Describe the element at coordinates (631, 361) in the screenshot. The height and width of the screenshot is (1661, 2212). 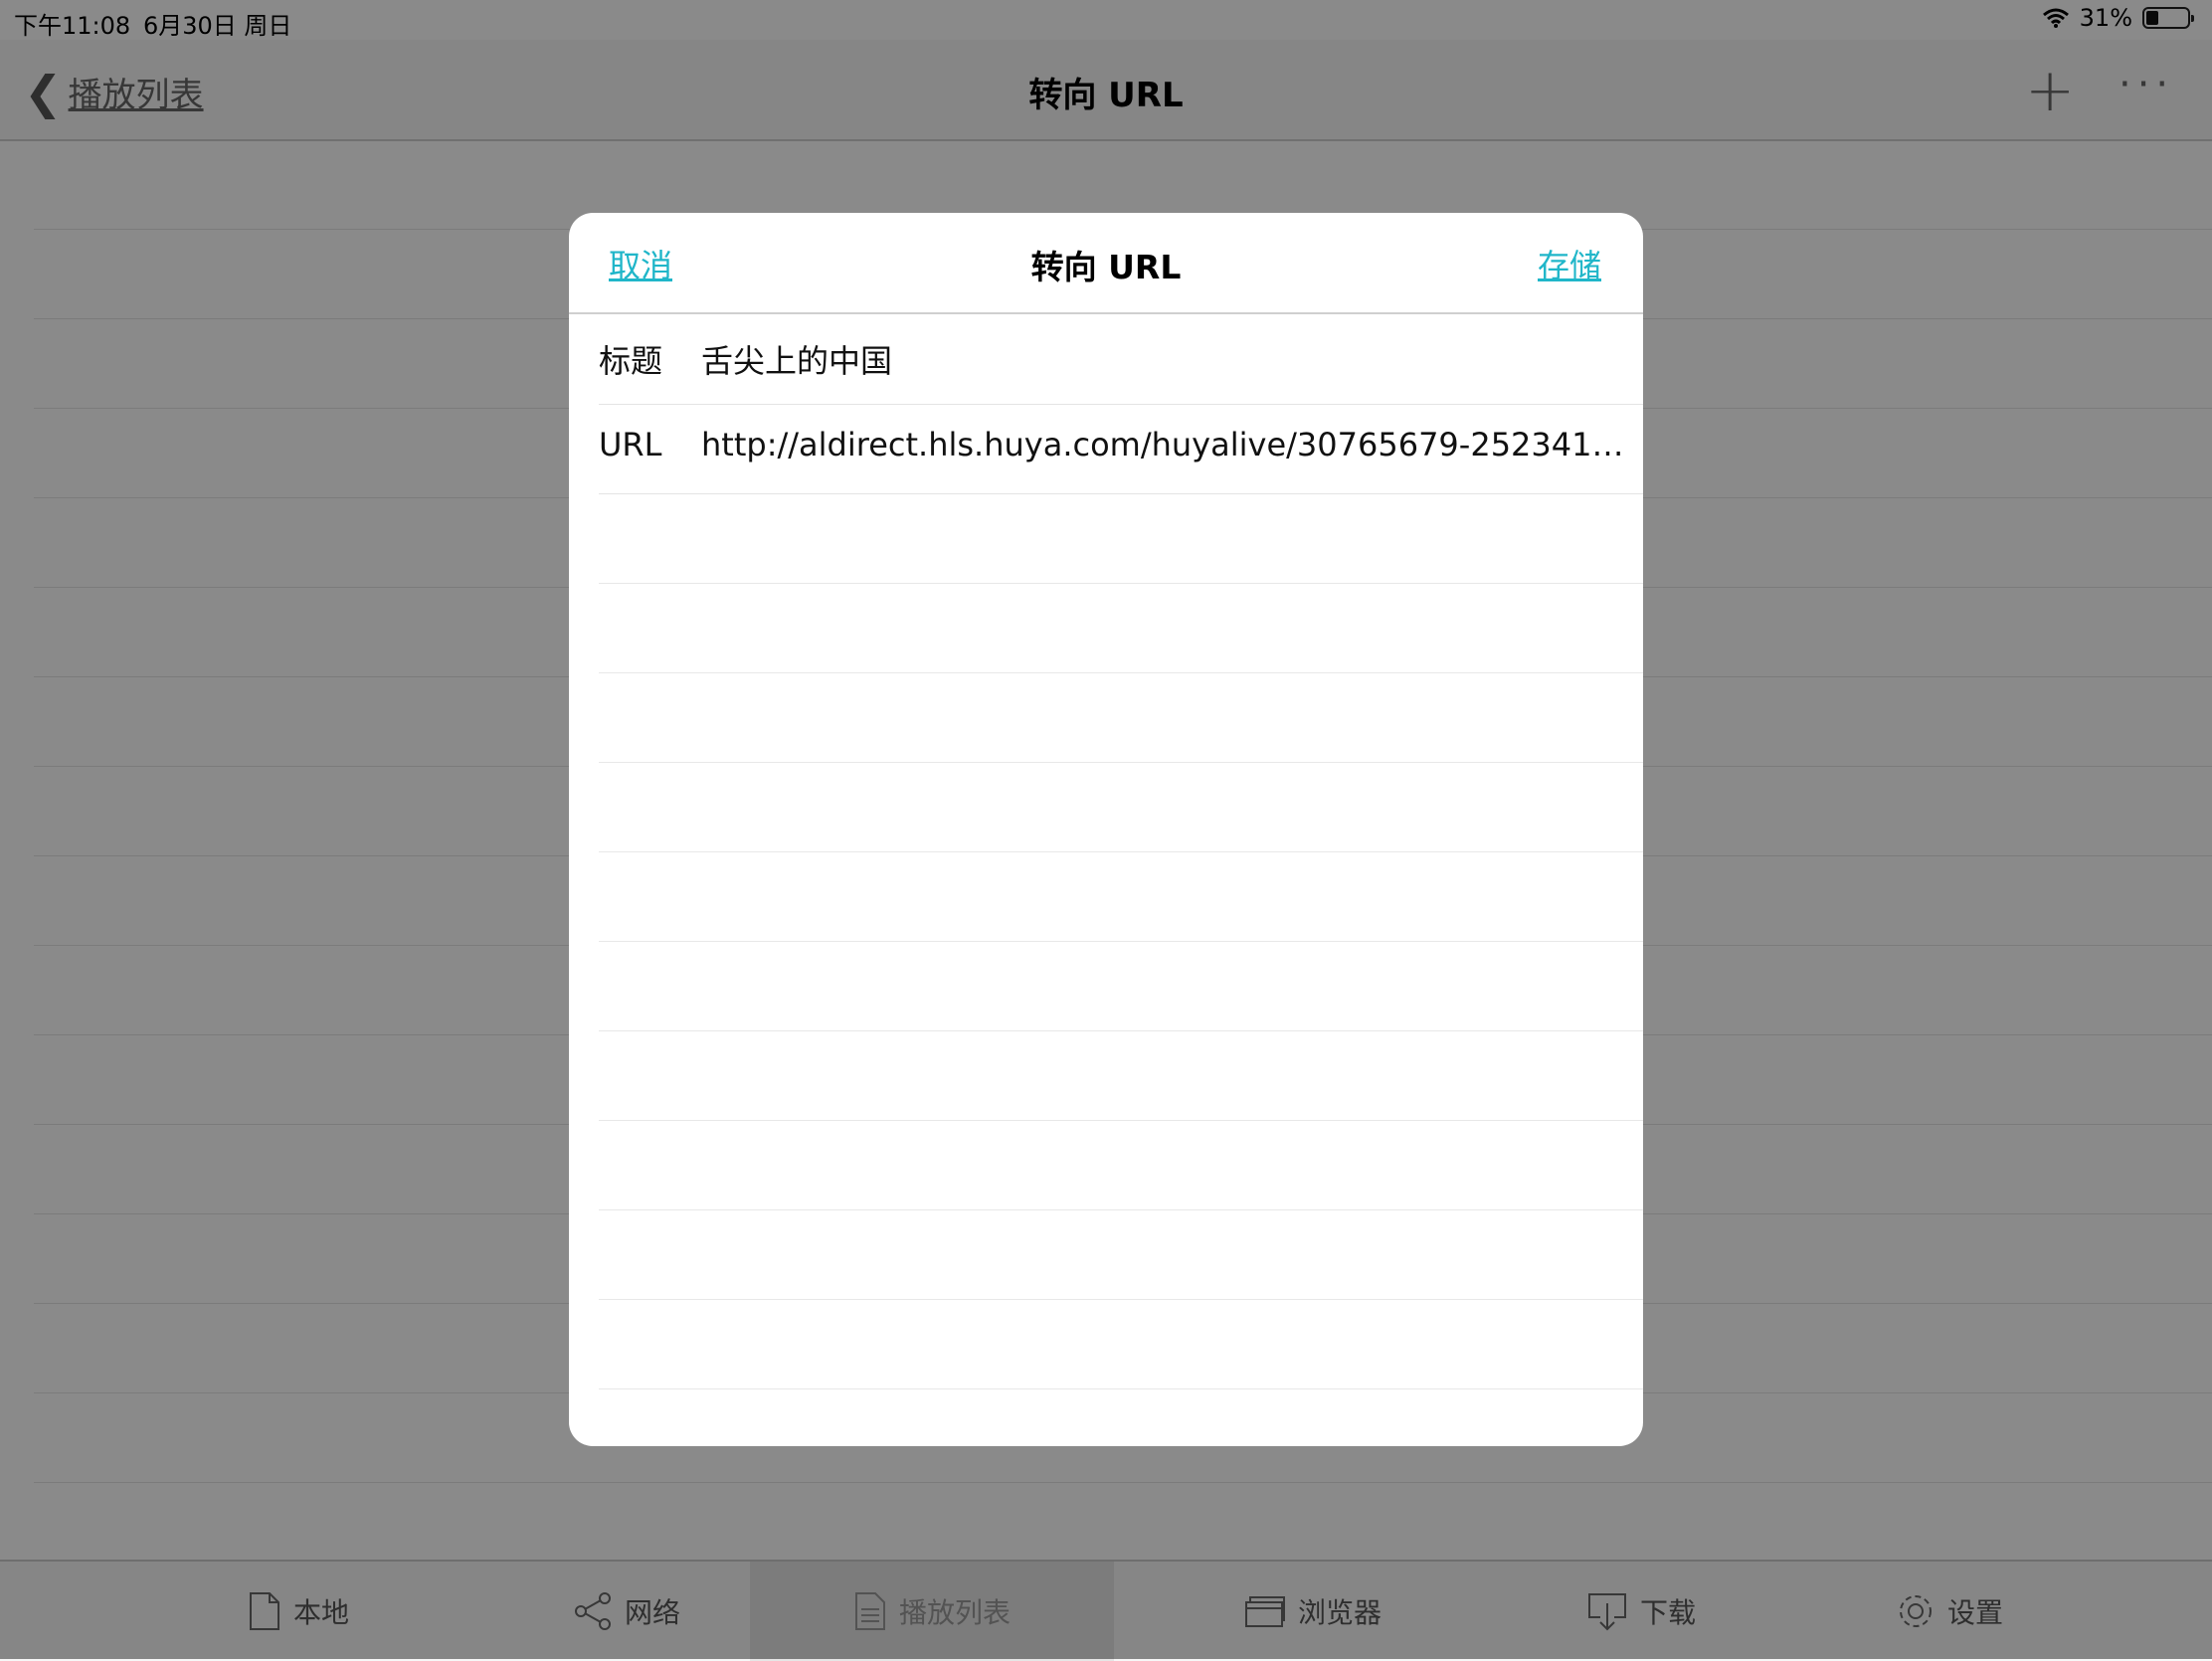
I see `title-label: 标题` at that location.